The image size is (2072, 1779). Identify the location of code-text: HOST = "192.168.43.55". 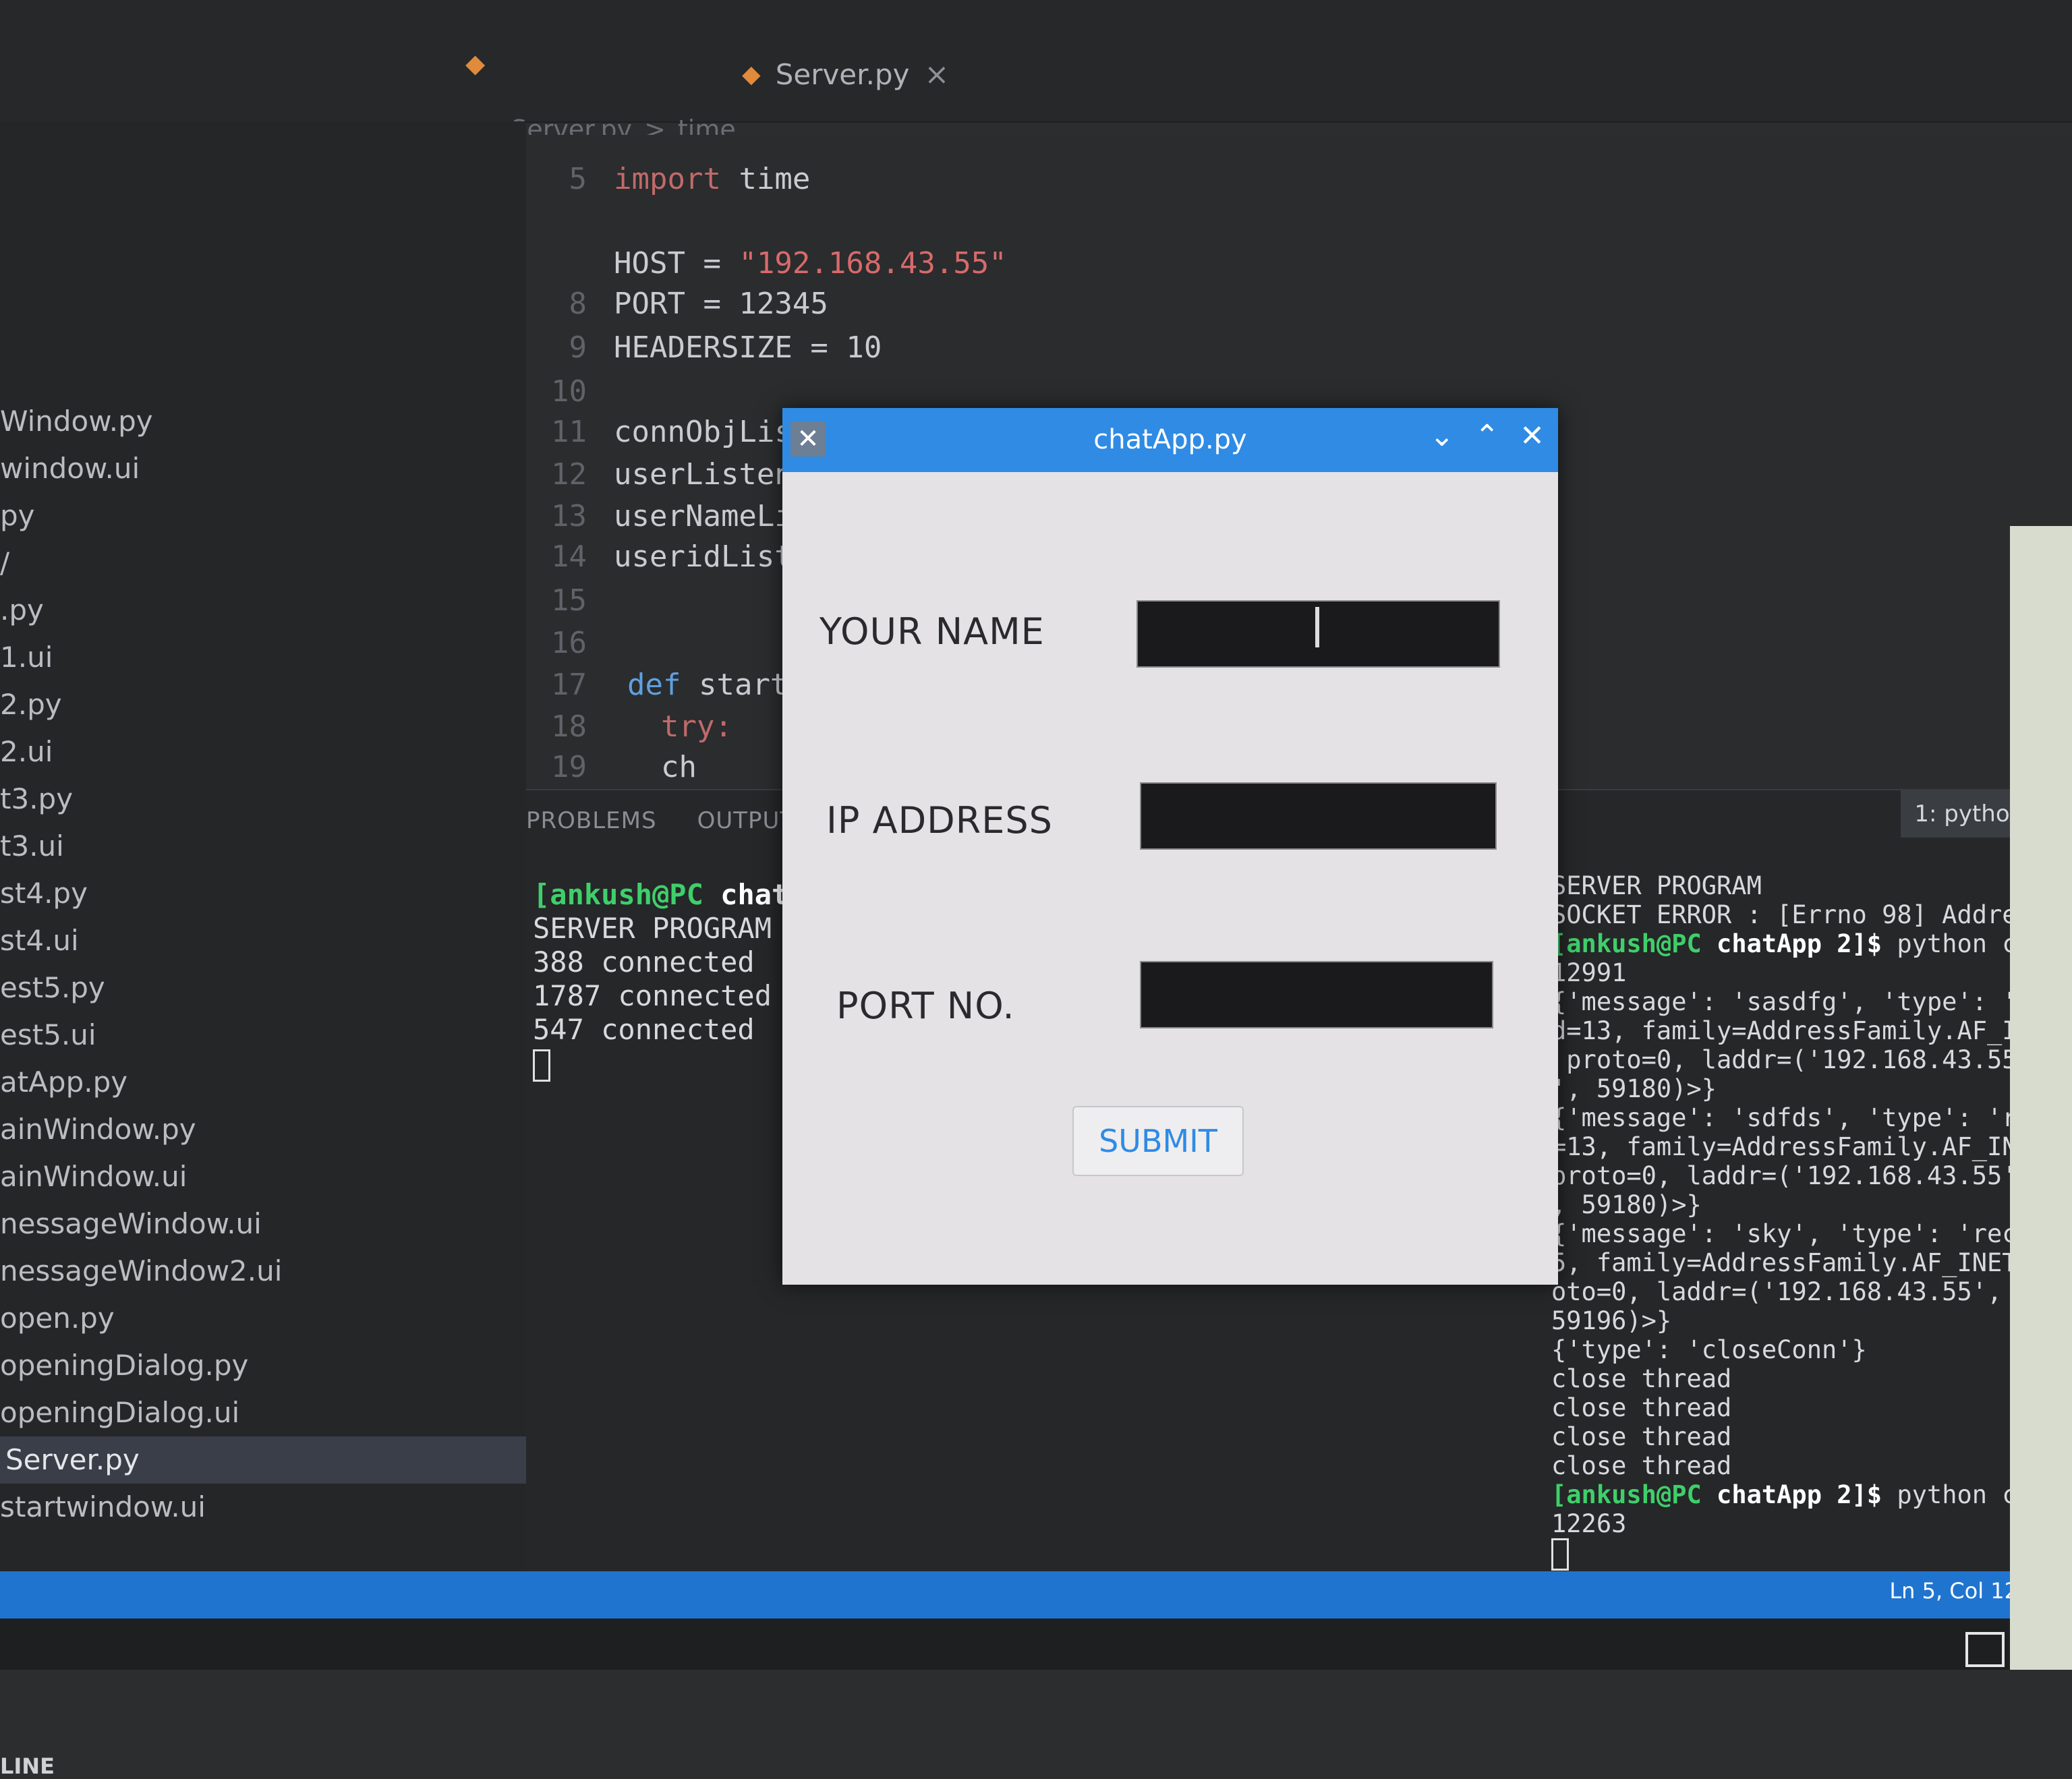
(810, 263).